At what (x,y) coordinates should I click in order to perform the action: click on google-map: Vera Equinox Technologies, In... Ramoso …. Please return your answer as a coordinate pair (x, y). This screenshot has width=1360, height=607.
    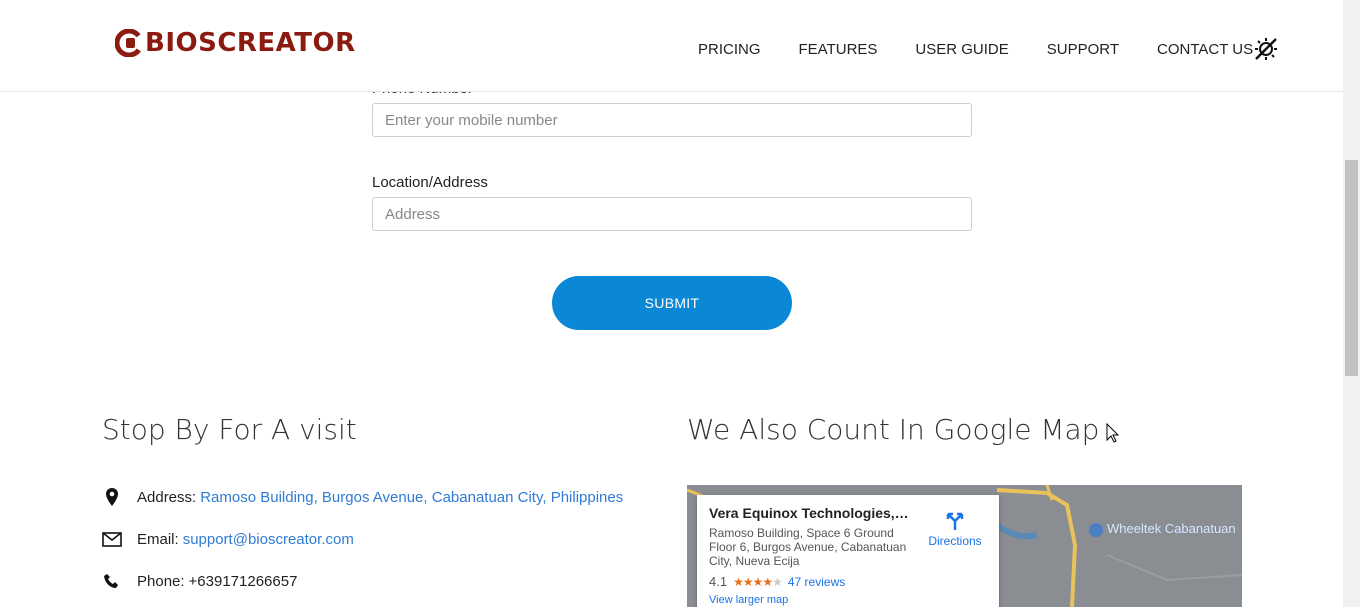
    Looking at the image, I should click on (964, 546).